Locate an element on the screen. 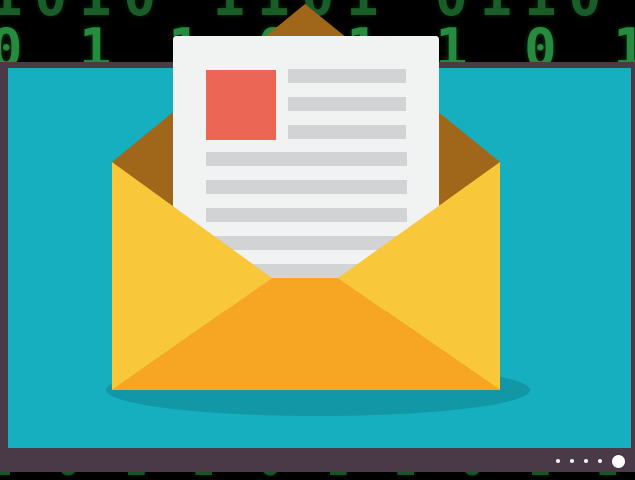  slide-pagination is located at coordinates (590, 461).